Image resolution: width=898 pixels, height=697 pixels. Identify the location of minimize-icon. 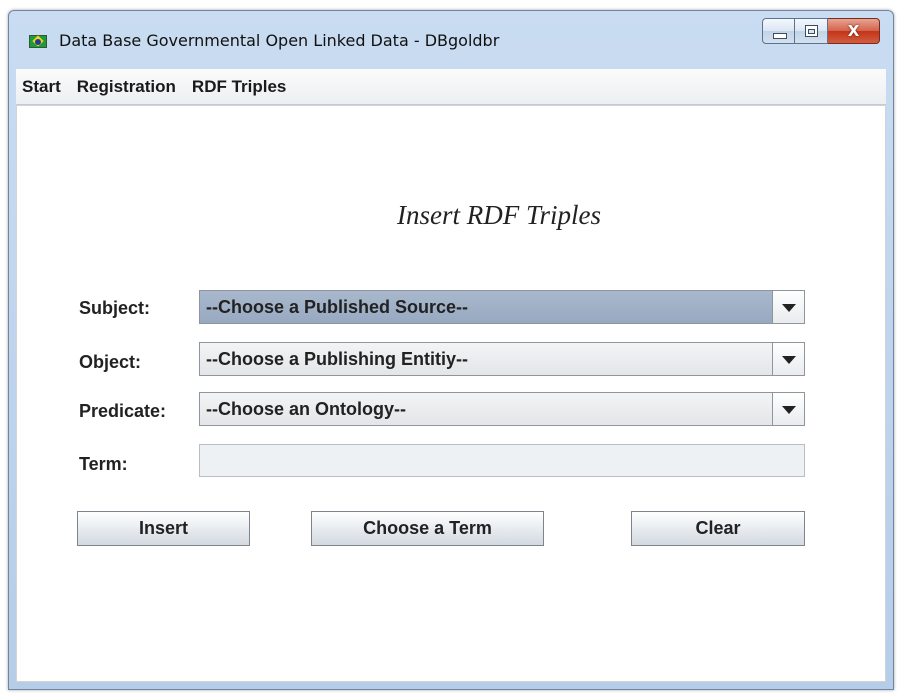
(780, 36).